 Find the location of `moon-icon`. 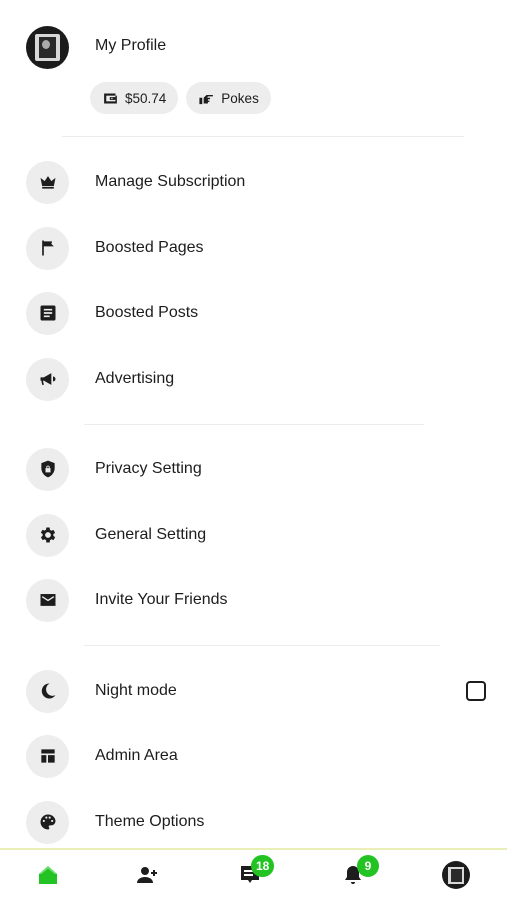

moon-icon is located at coordinates (48, 691).